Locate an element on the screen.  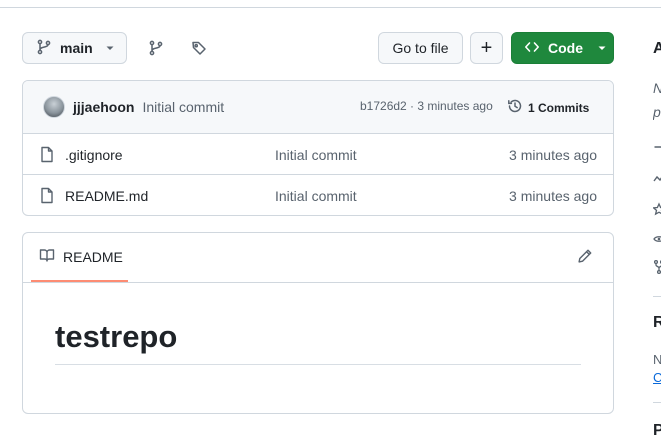
branch-name: main is located at coordinates (76, 48).